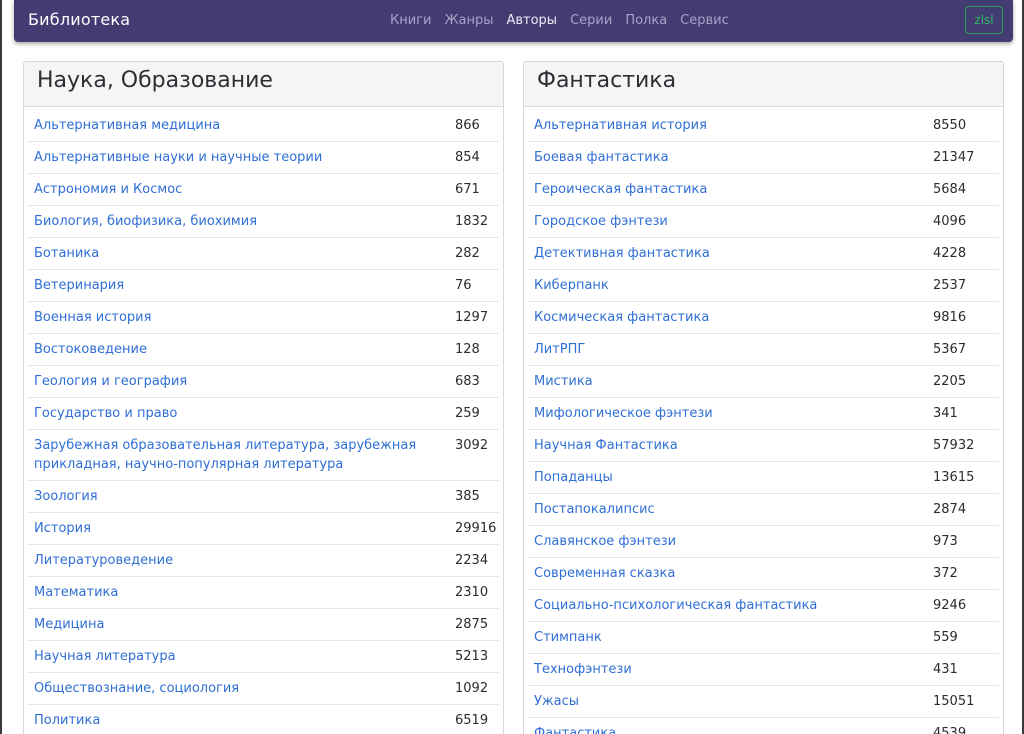  What do you see at coordinates (244, 413) in the screenshot?
I see `genre-link: Государство и право` at bounding box center [244, 413].